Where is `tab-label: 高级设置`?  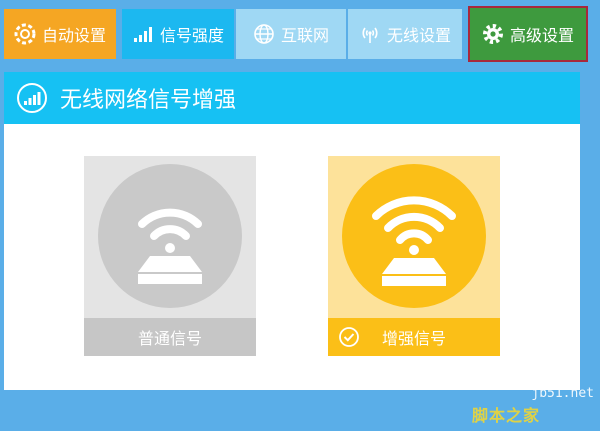 tab-label: 高级设置 is located at coordinates (541, 35).